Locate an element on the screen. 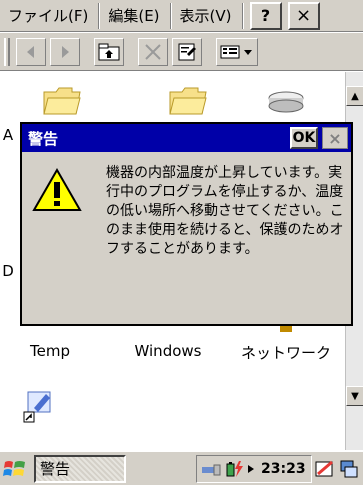 The width and height of the screenshot is (363, 485). menu-edit: 編集(E) is located at coordinates (132, 16).